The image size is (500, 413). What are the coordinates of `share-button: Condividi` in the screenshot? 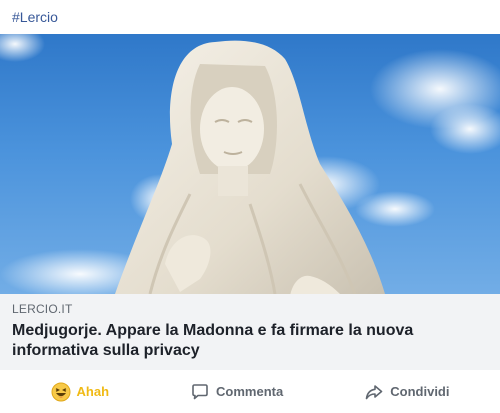 It's located at (406, 392).